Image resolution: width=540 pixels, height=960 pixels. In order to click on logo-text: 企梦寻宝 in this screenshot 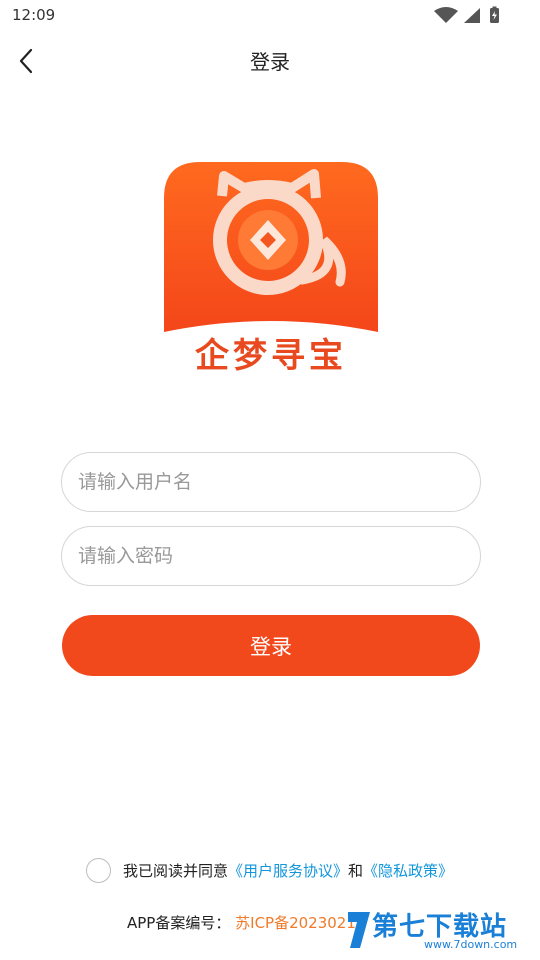, I will do `click(271, 356)`.